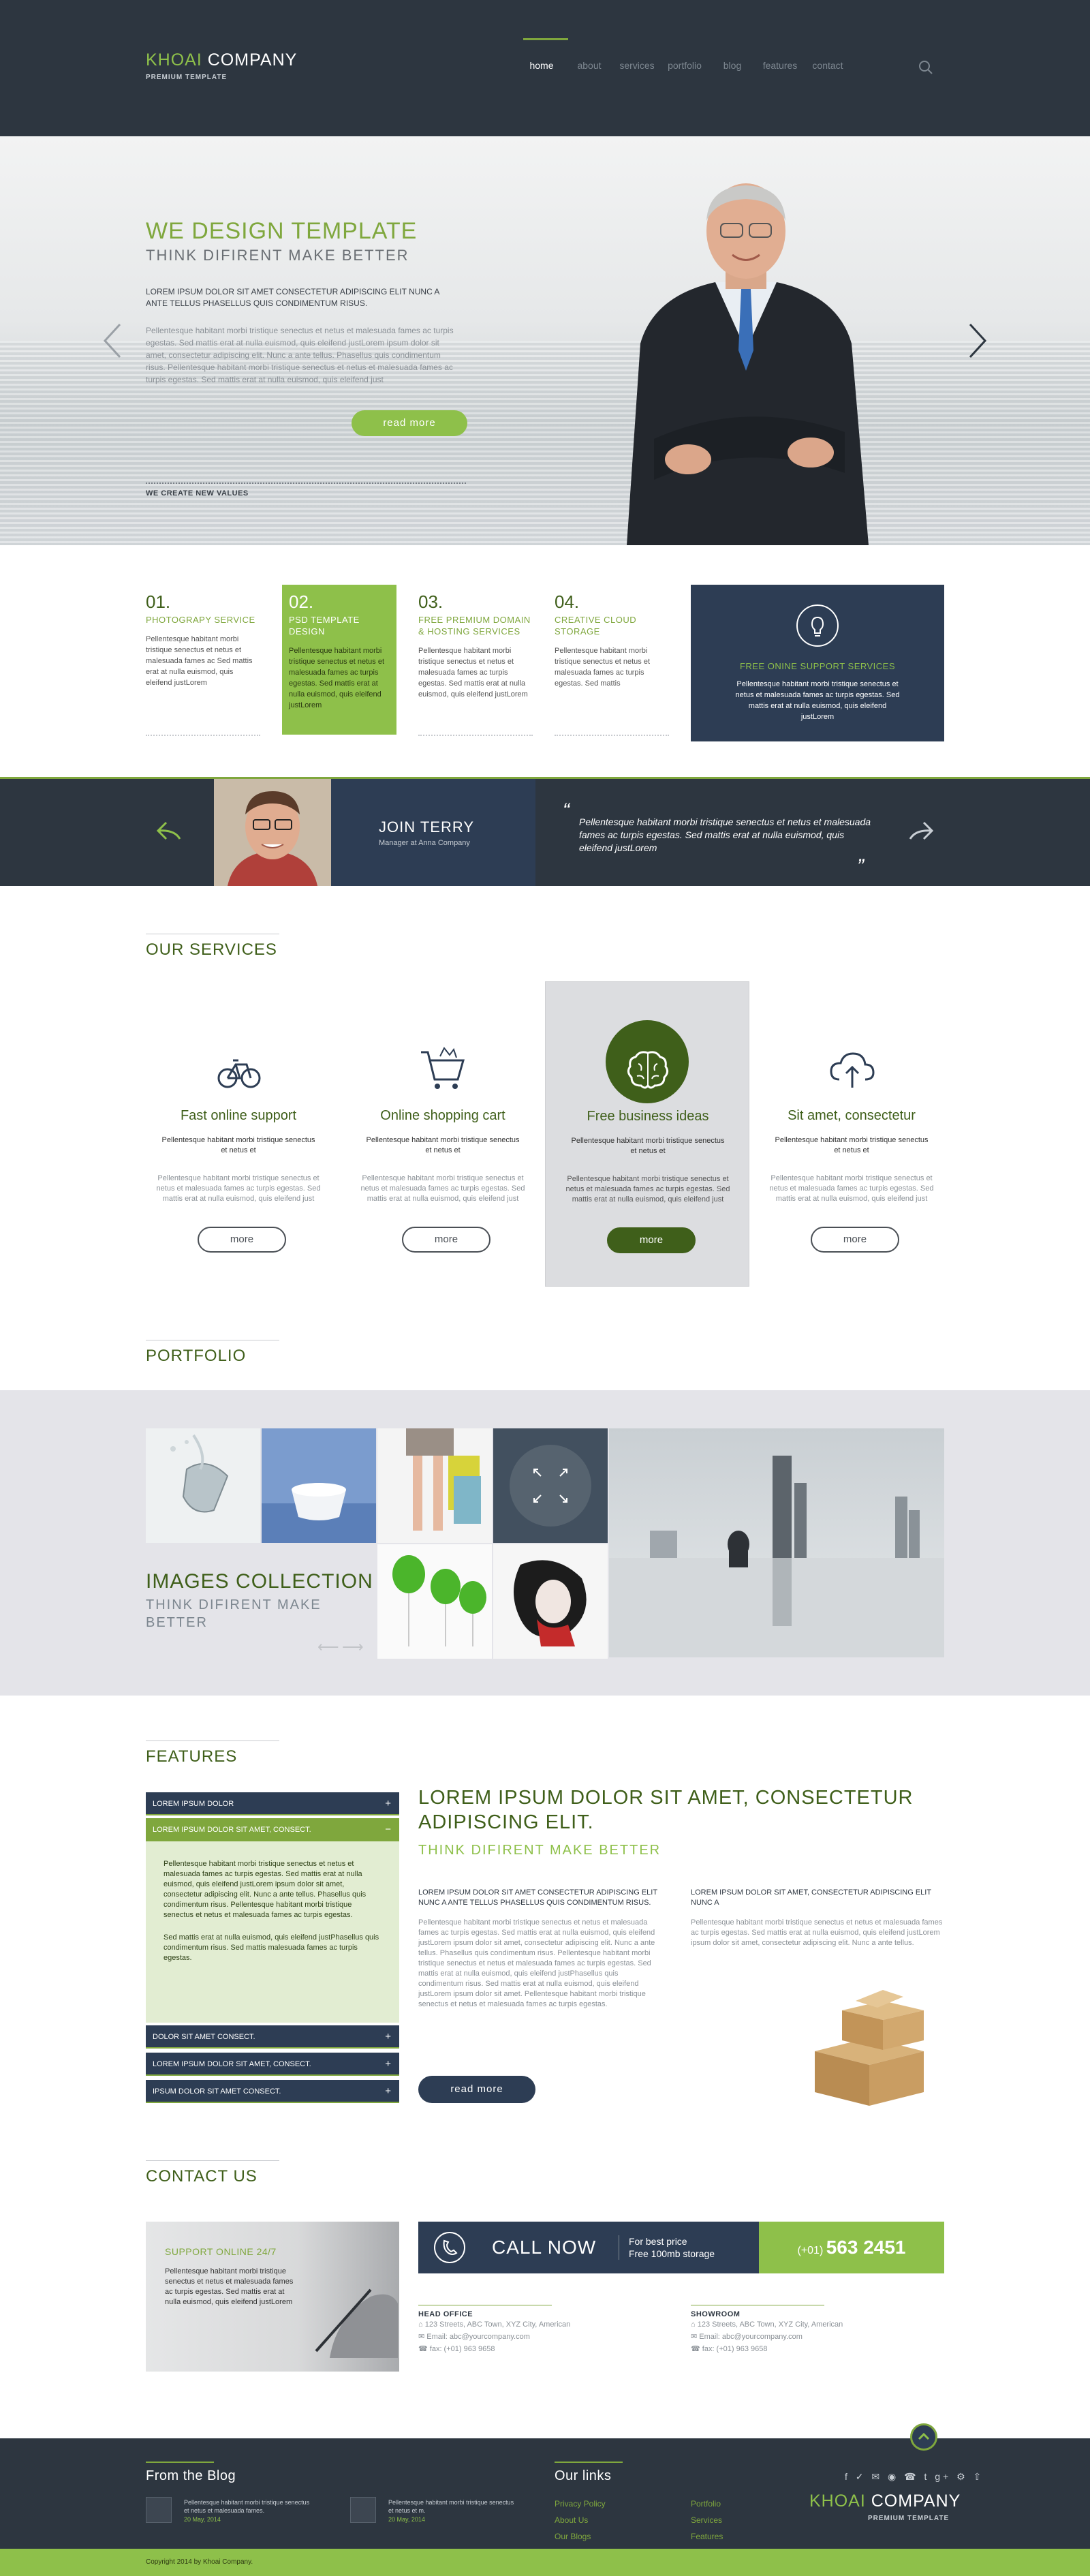  I want to click on features-subtitle: THINK DIFIRENT MAKE BETTER, so click(539, 1851).